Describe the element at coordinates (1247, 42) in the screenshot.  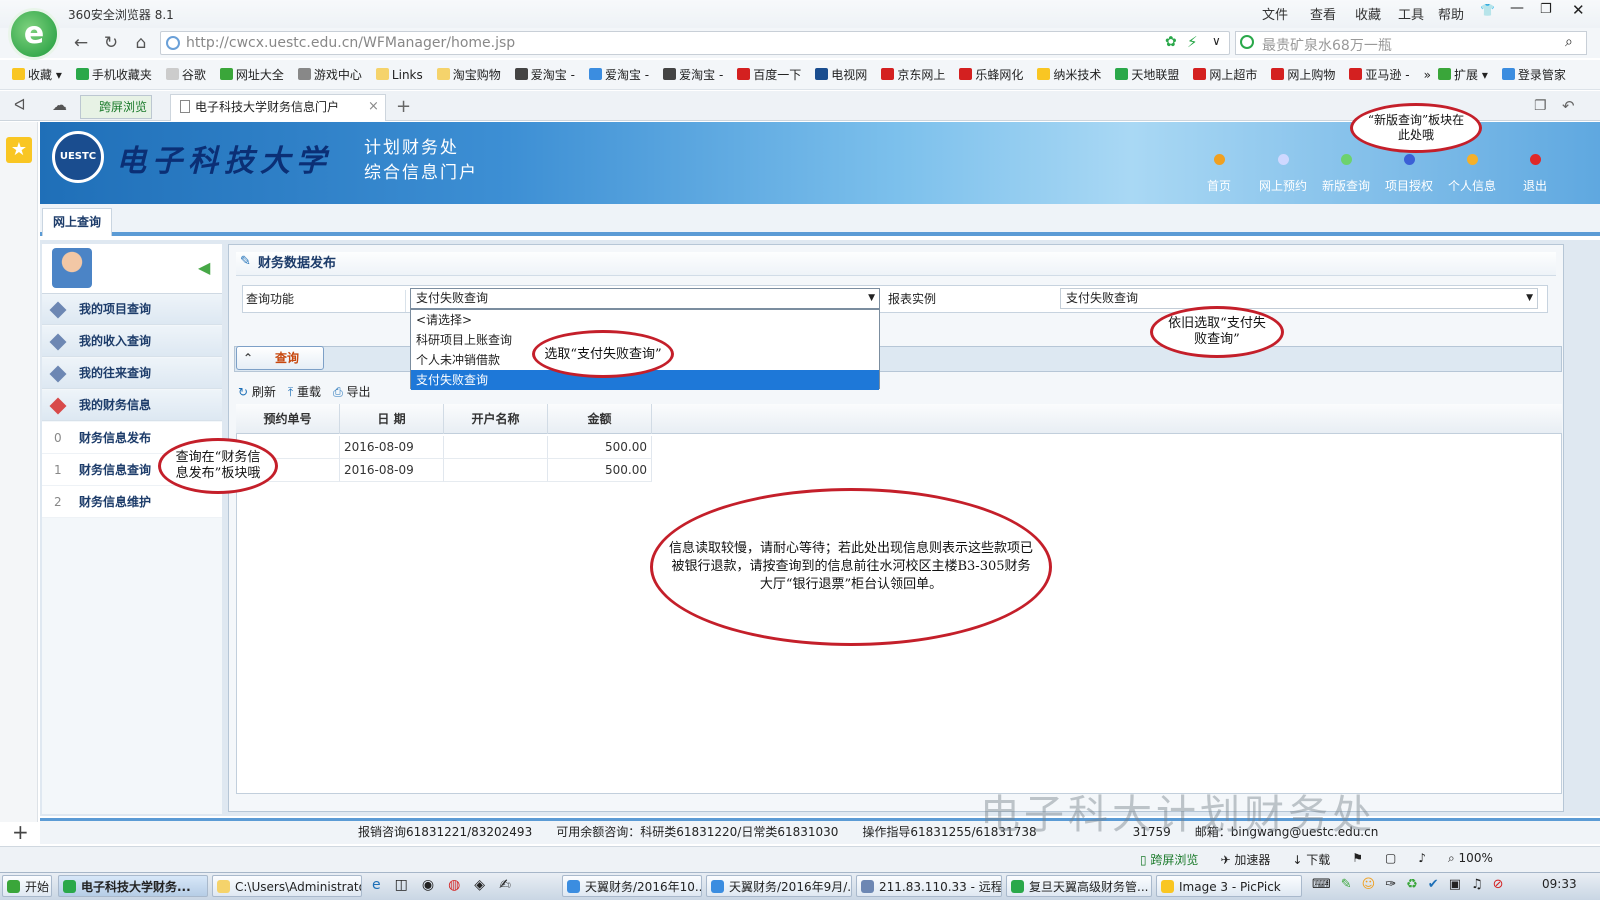
I see `search-engine-icon` at that location.